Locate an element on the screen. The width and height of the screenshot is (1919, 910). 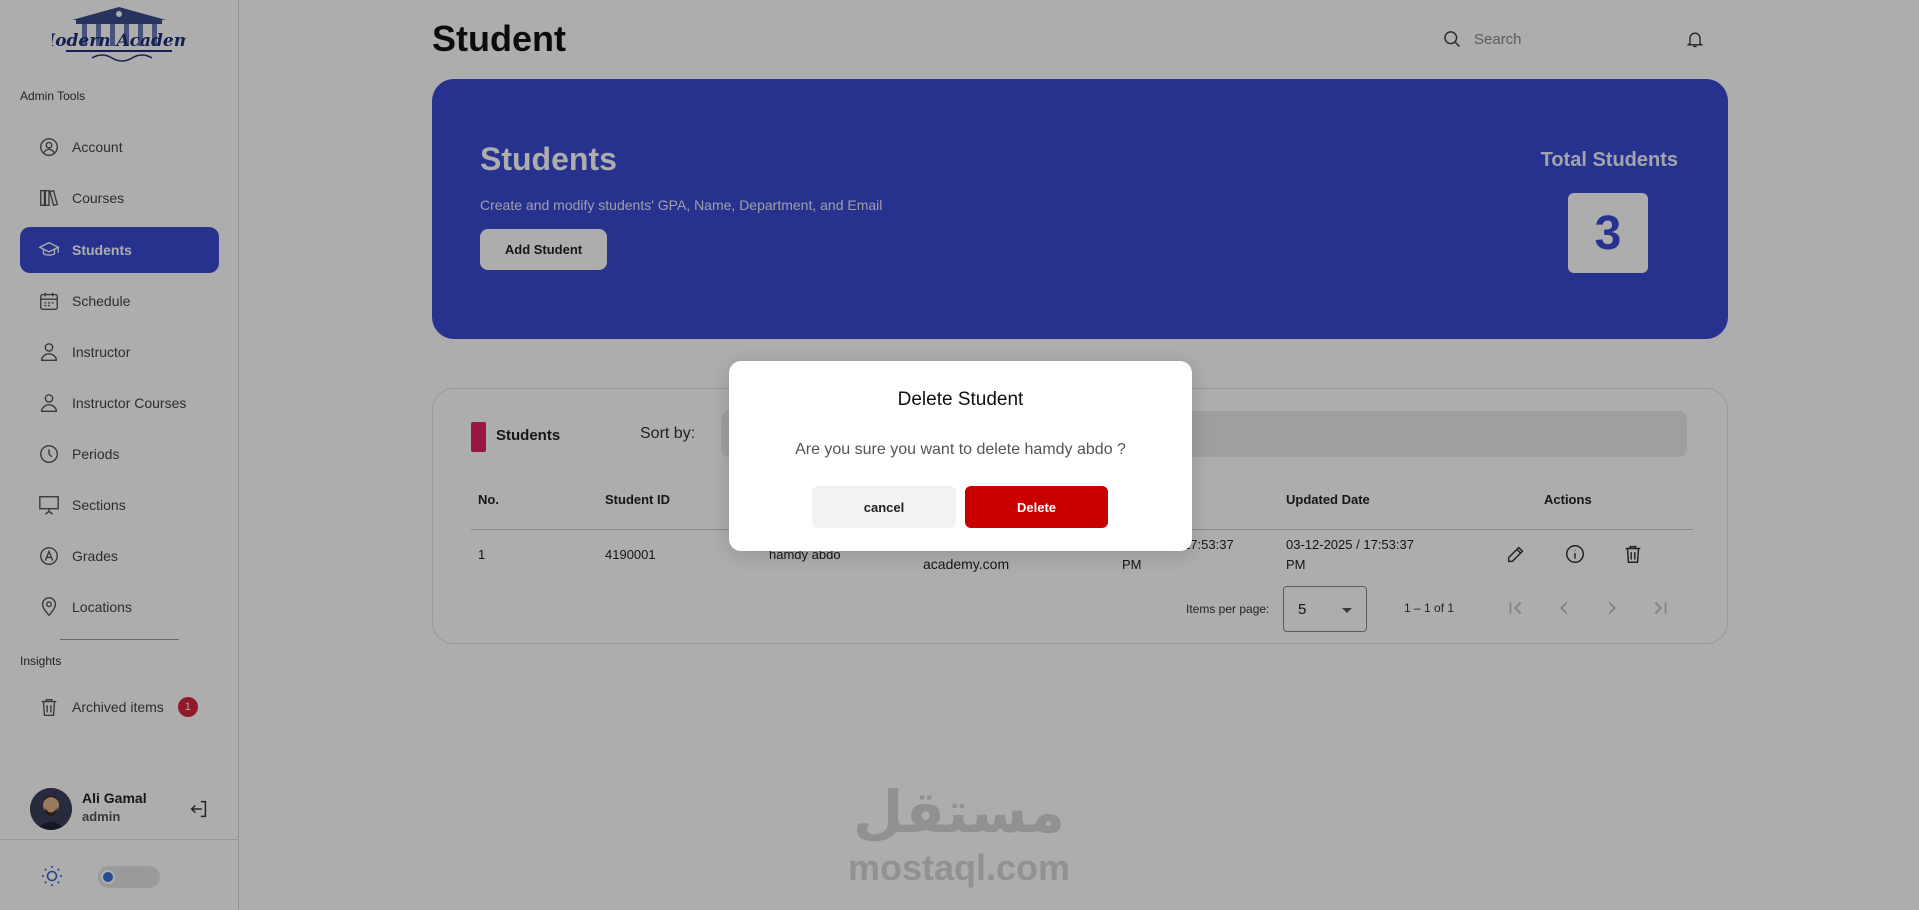
cancel-button: cancel is located at coordinates (884, 507).